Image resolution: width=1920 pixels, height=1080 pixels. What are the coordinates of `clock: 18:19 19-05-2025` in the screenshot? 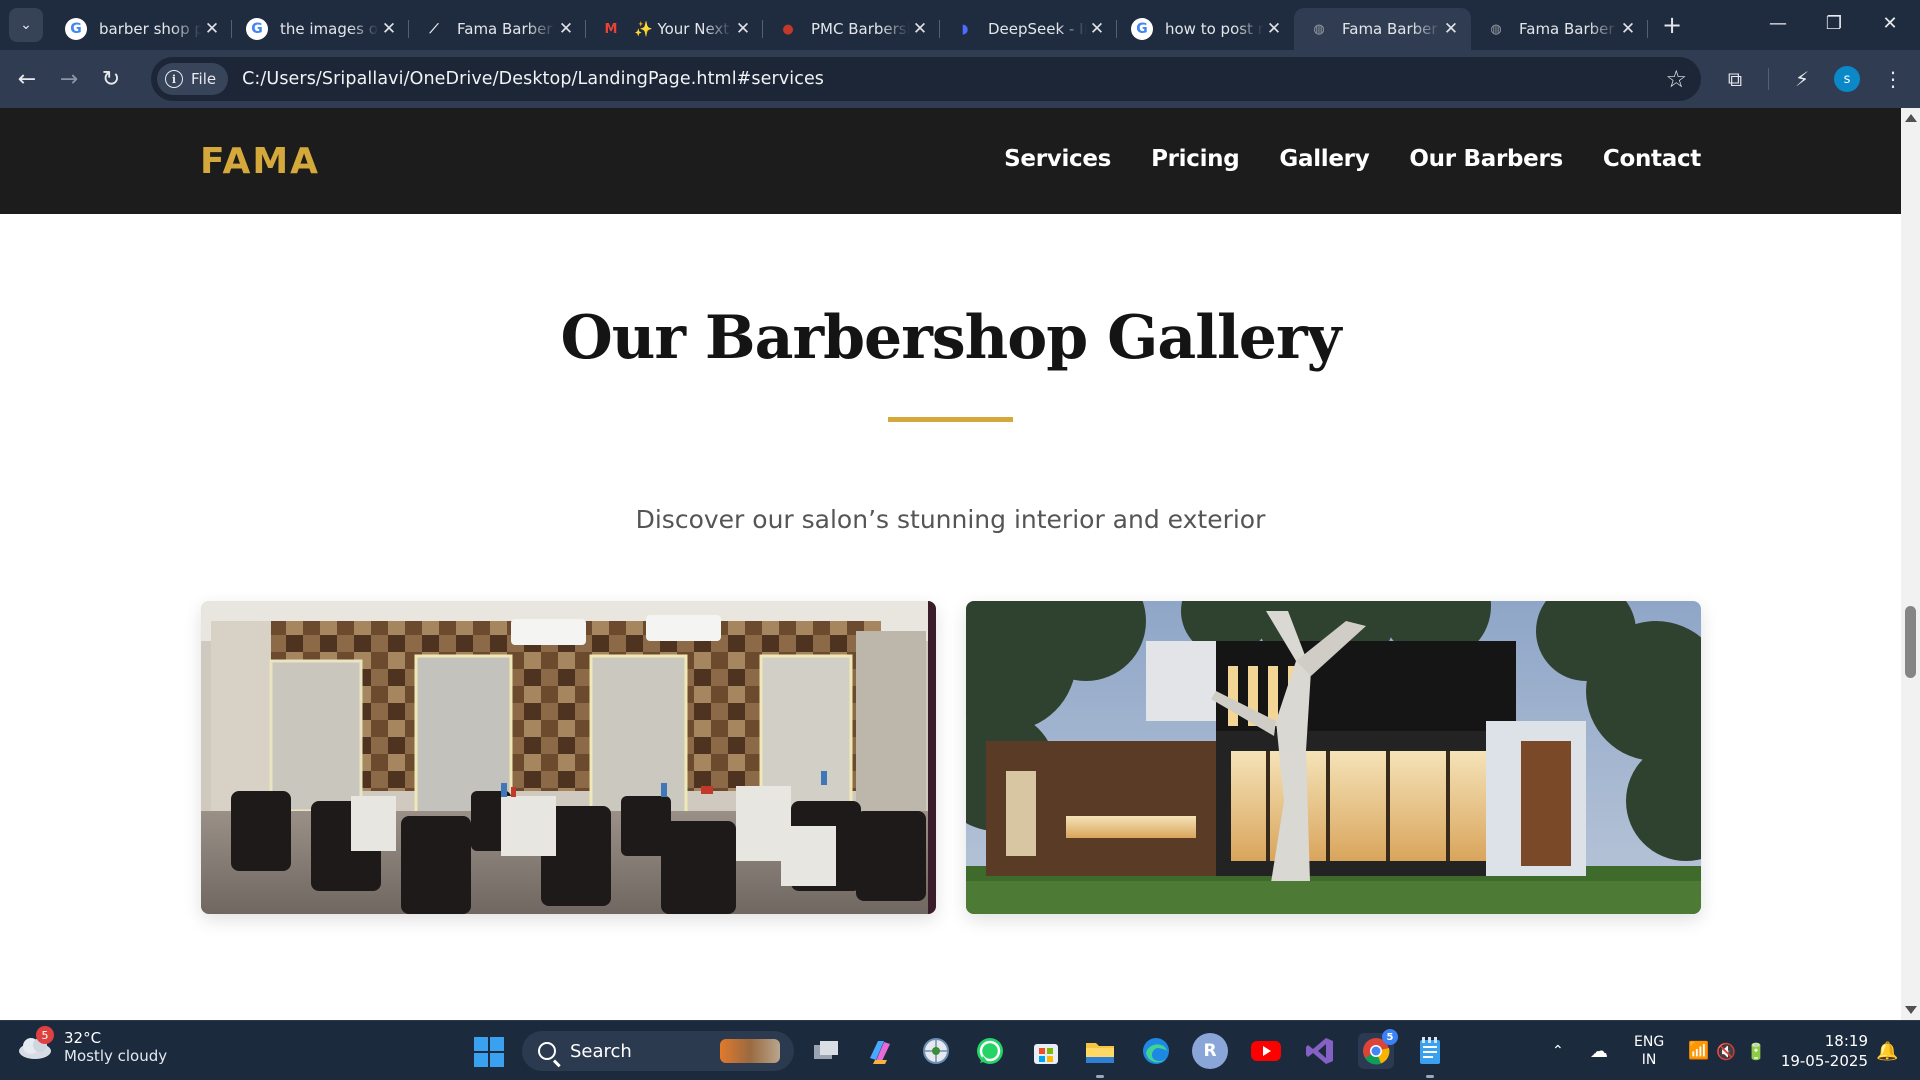 It's located at (1824, 1051).